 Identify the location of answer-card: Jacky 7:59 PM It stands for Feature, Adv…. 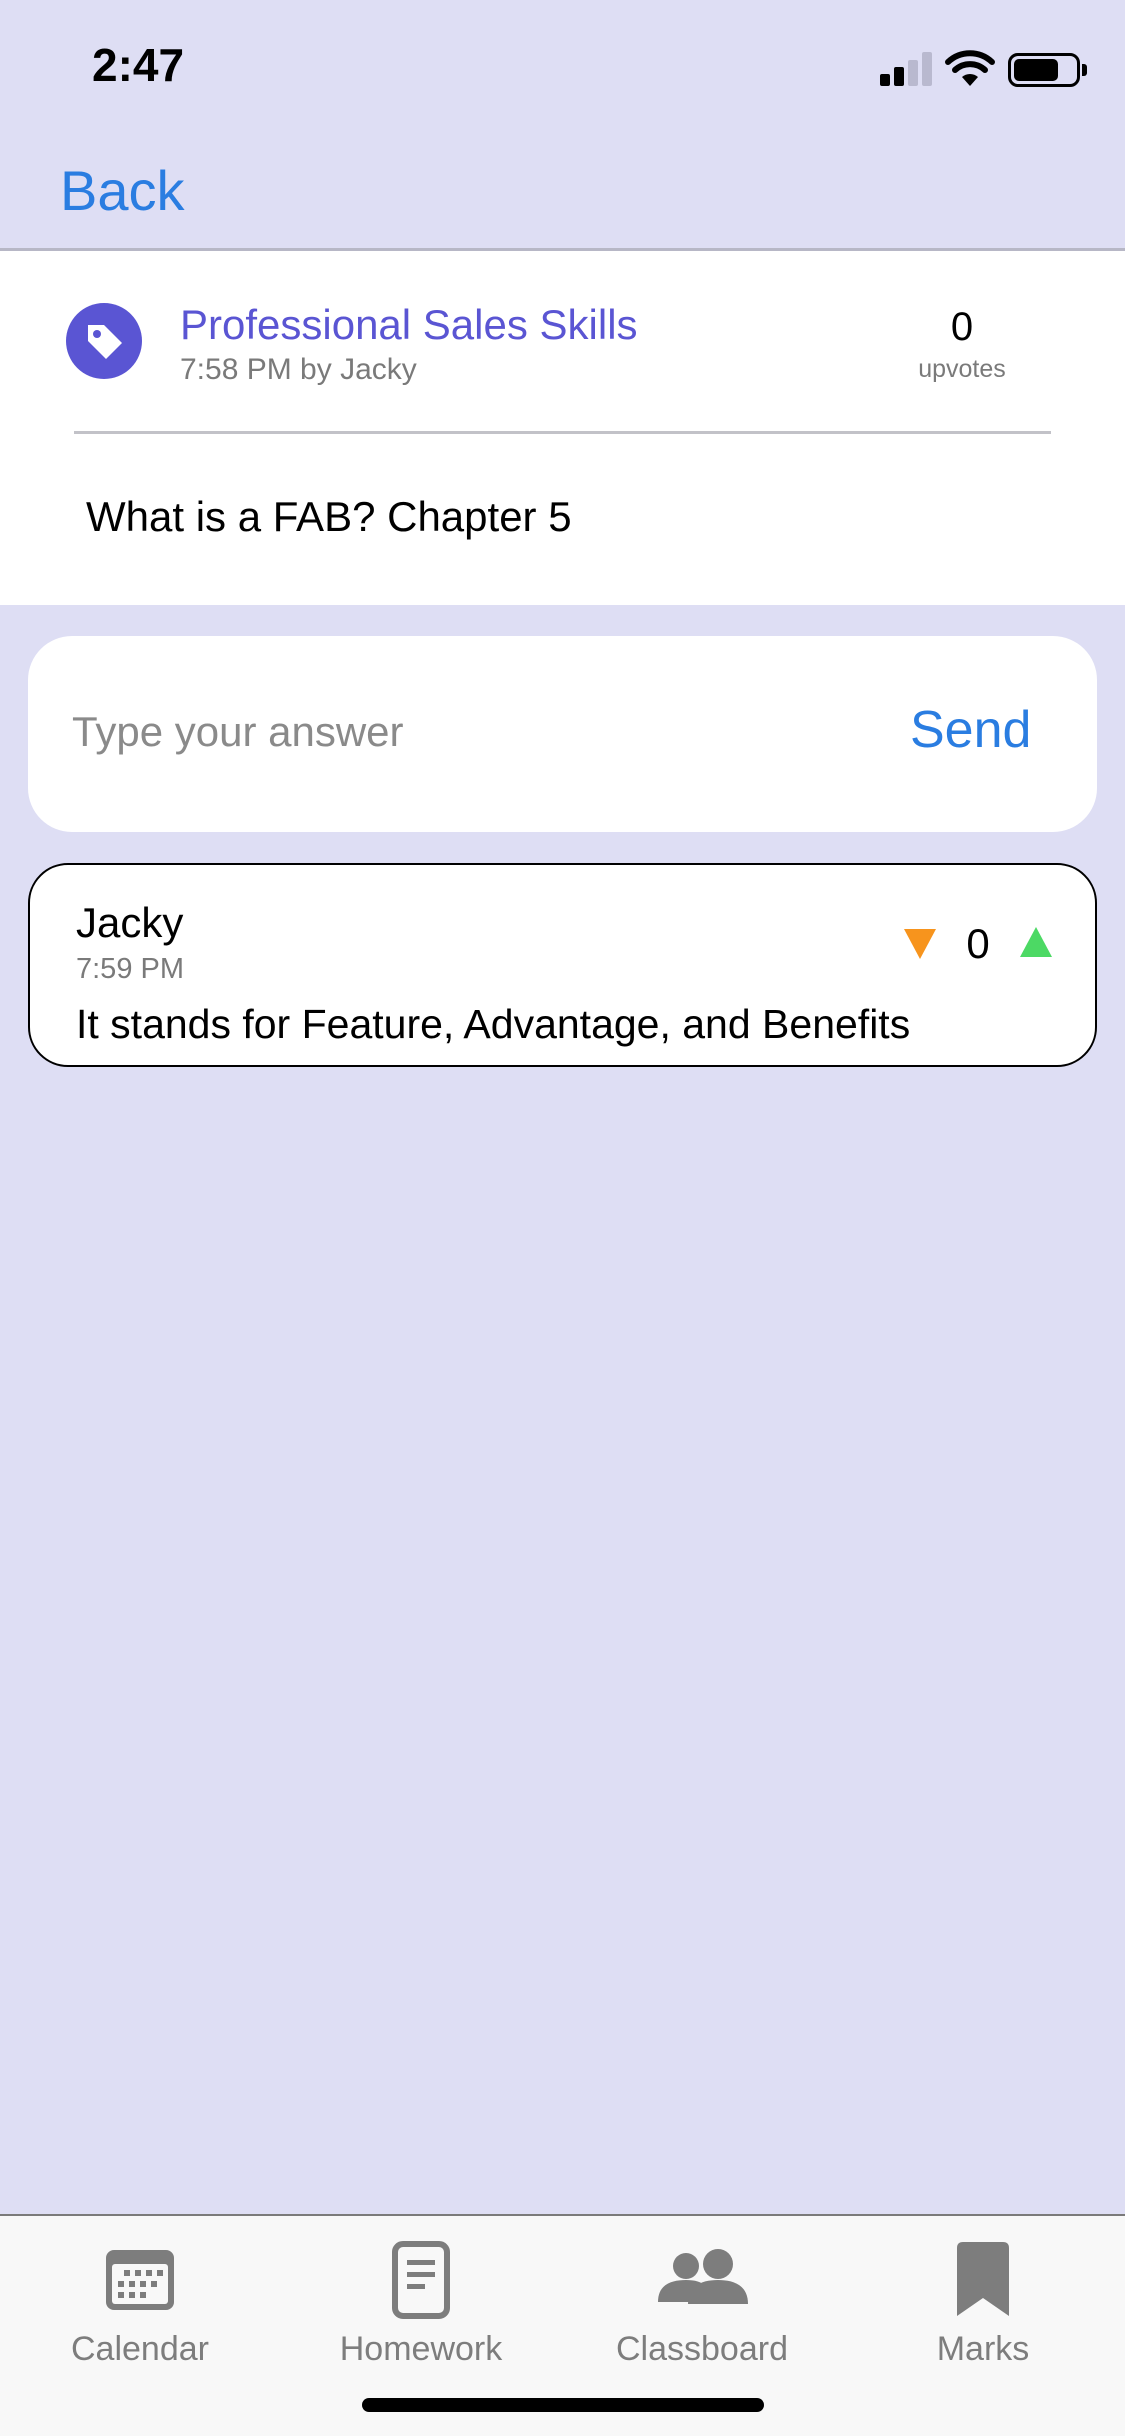
(562, 965).